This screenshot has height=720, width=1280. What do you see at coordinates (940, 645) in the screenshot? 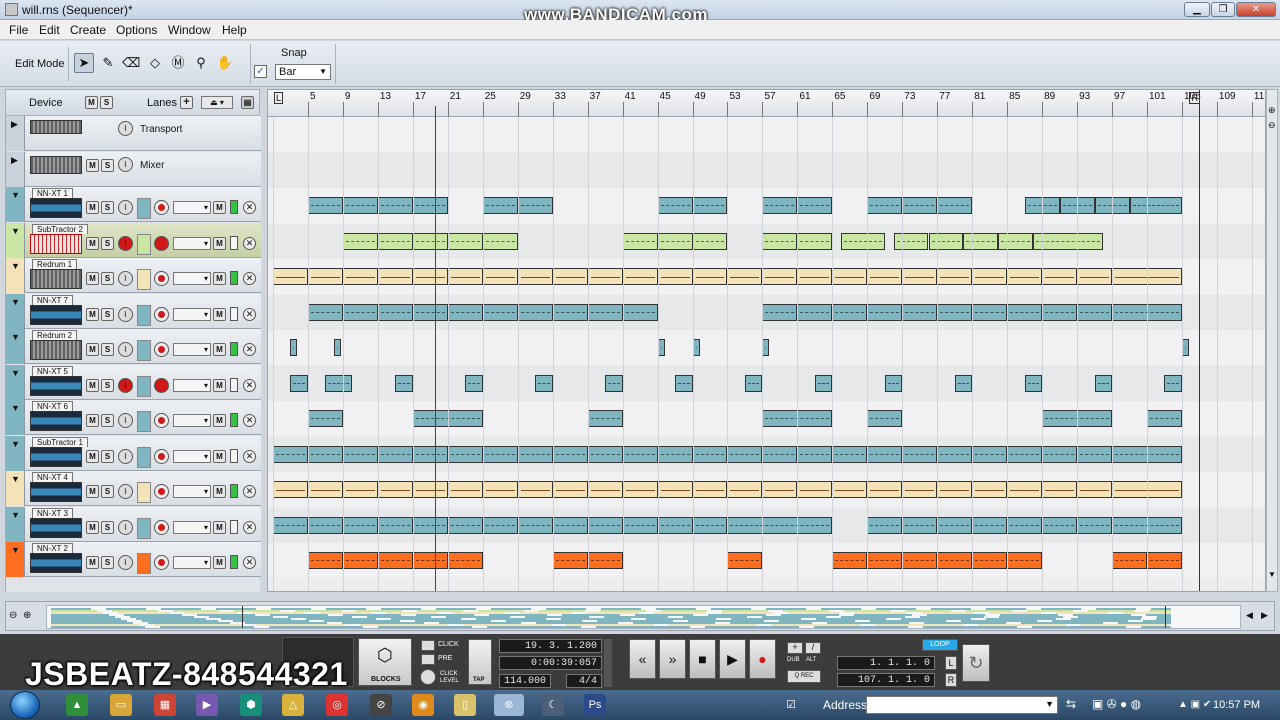
I see `loop-button: LOOP` at bounding box center [940, 645].